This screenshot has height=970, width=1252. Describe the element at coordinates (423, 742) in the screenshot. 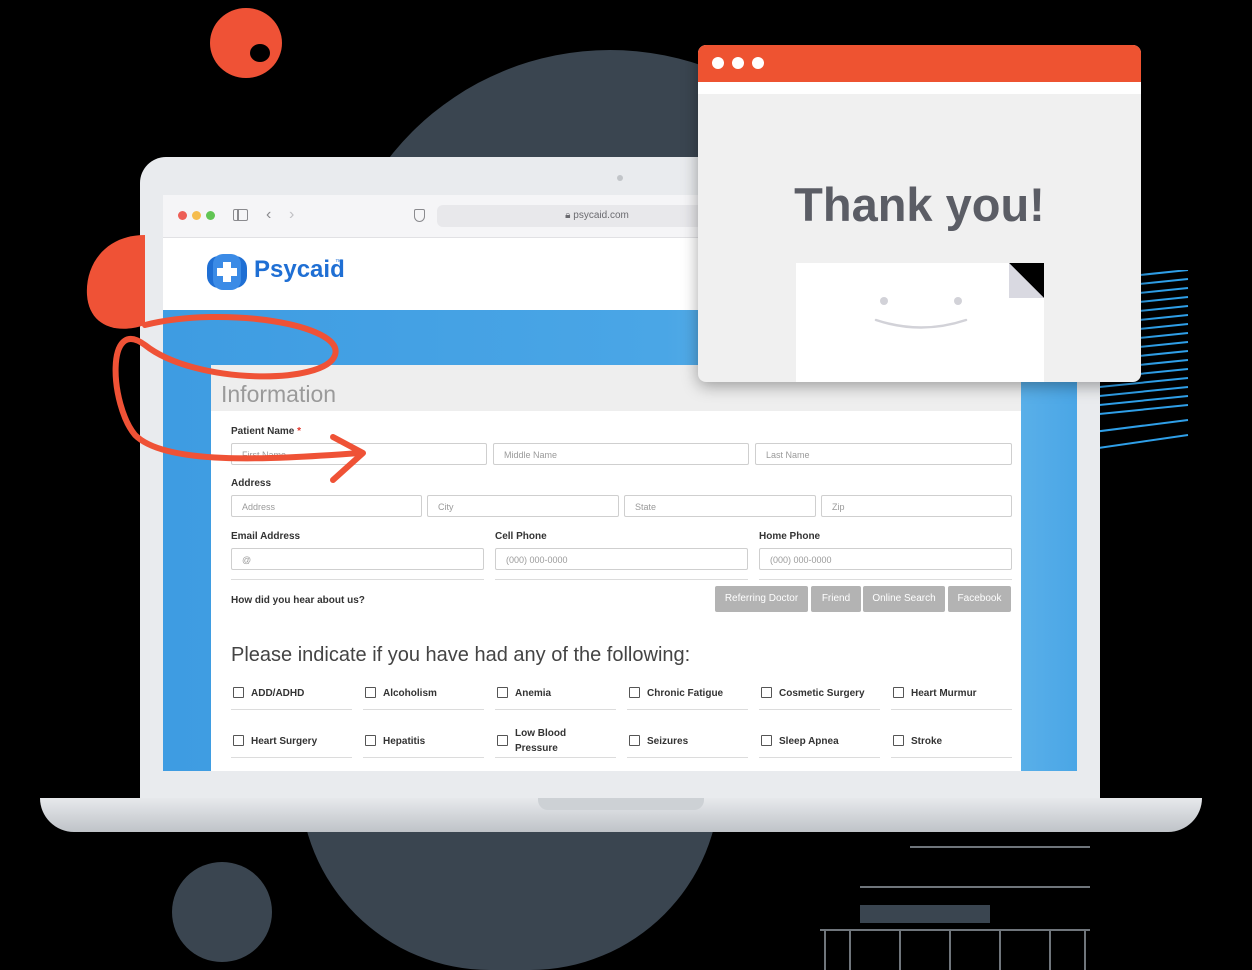

I see `condition-checkbox-item: Hepatitis` at that location.